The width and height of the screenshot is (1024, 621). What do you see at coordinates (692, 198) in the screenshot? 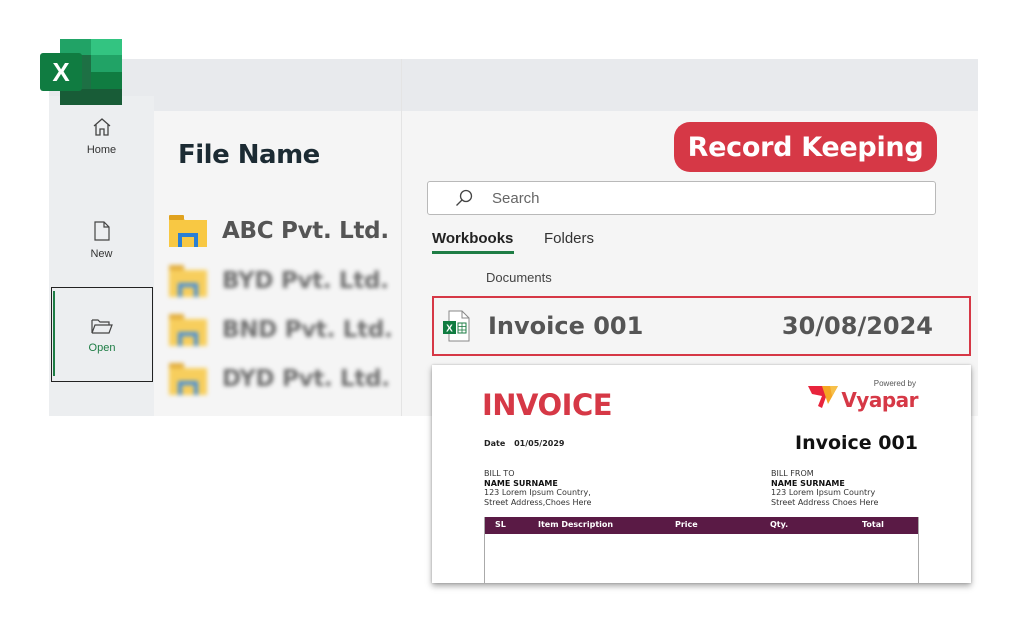
I see `search-input` at bounding box center [692, 198].